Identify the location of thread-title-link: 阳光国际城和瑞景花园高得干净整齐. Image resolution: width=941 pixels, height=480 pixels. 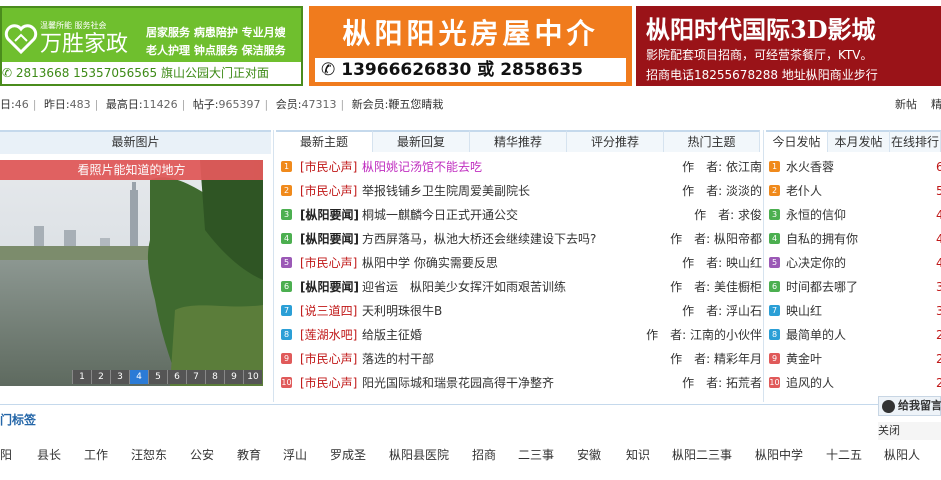
(458, 383).